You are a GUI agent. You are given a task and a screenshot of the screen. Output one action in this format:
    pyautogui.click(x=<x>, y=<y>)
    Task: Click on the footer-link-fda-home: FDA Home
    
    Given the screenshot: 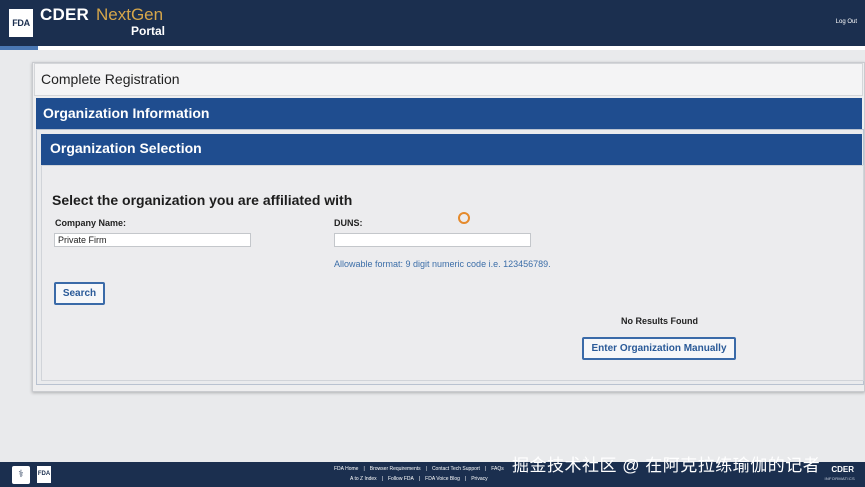 What is the action you would take?
    pyautogui.click(x=346, y=469)
    